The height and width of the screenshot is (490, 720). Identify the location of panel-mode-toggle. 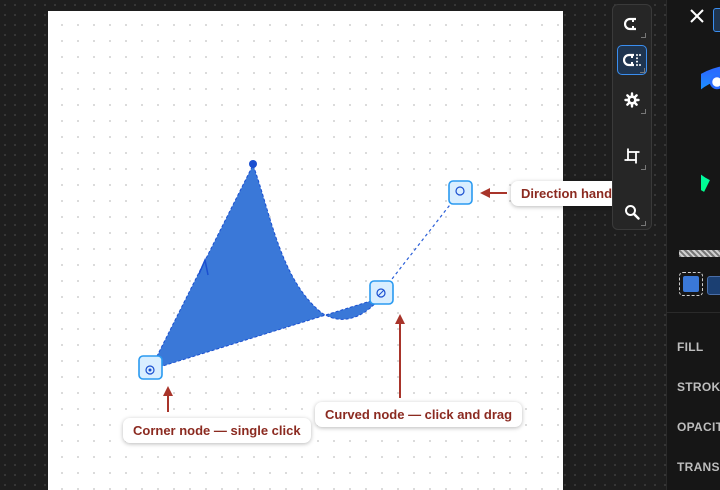
(716, 20).